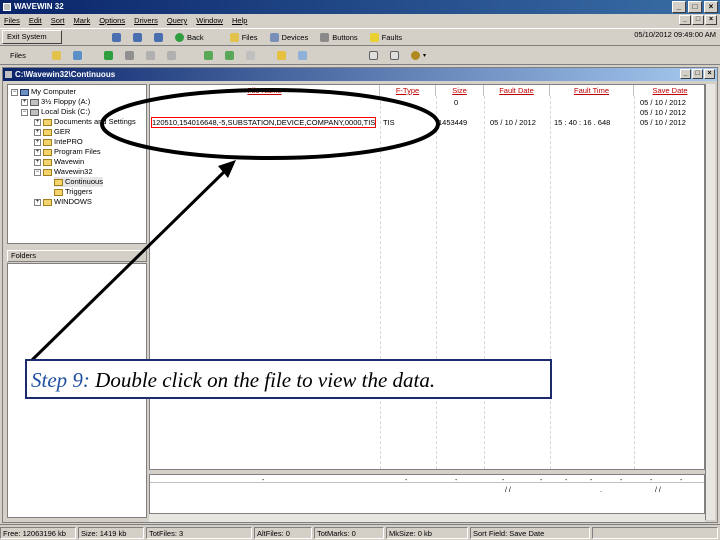  Describe the element at coordinates (655, 532) in the screenshot. I see `status-empty` at that location.